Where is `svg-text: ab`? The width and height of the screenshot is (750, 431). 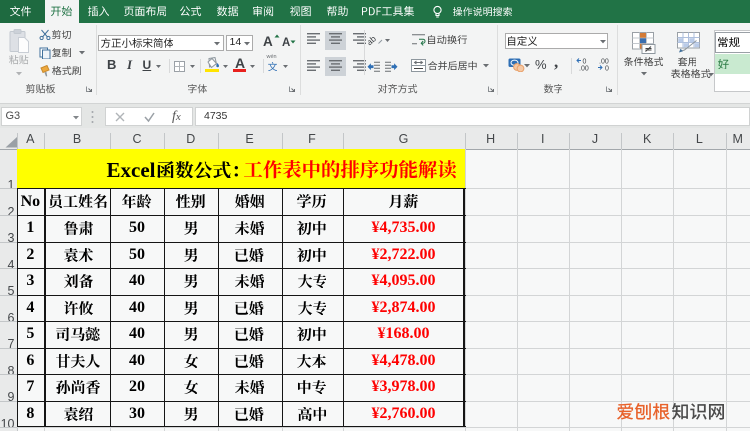
svg-text: ab is located at coordinates (373, 39).